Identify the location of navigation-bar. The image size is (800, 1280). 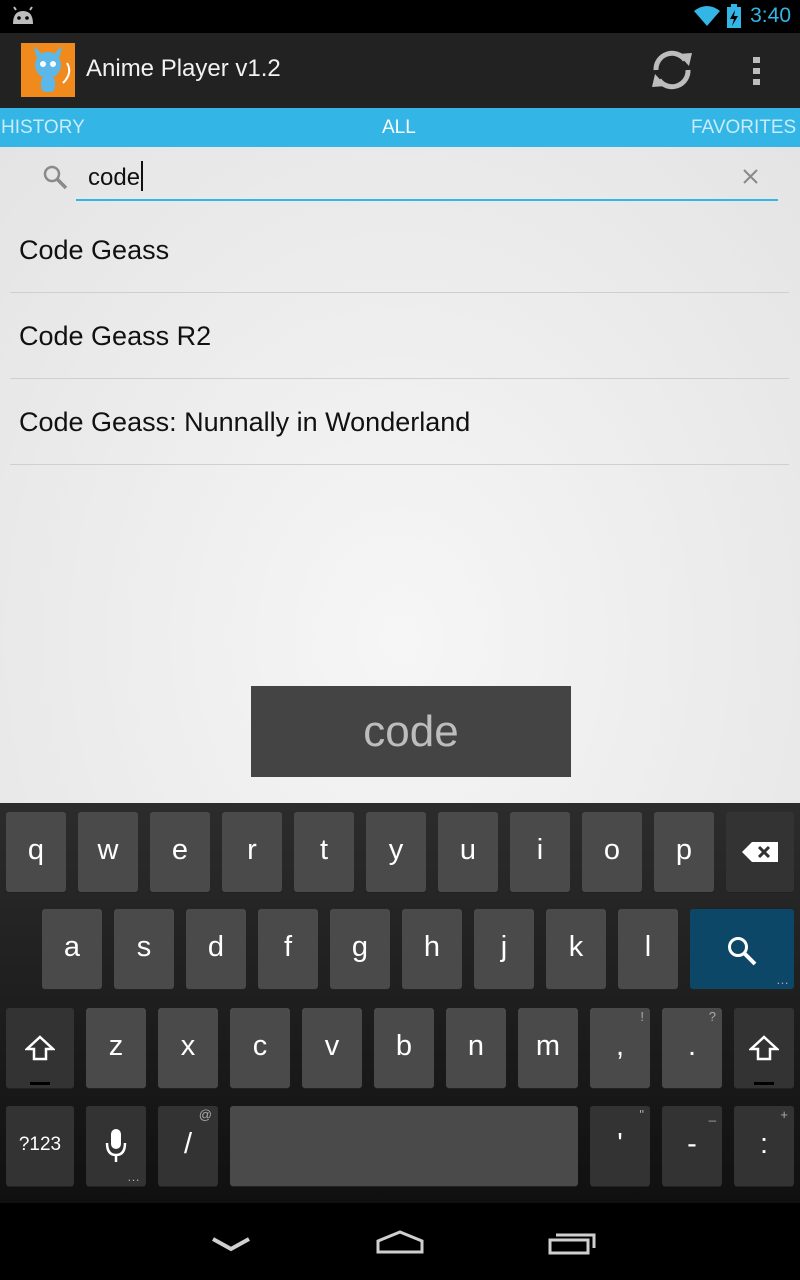
(400, 1241).